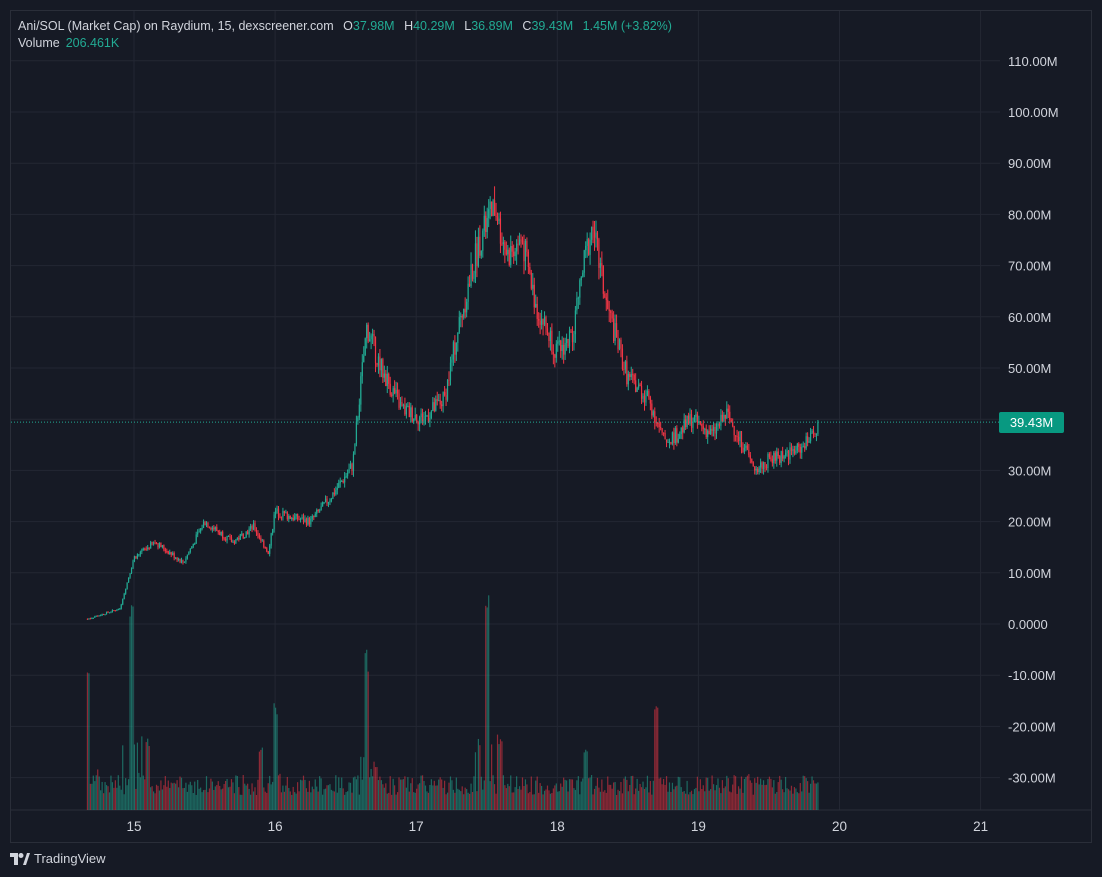 The image size is (1102, 877). I want to click on volume-label: Volume, so click(39, 43).